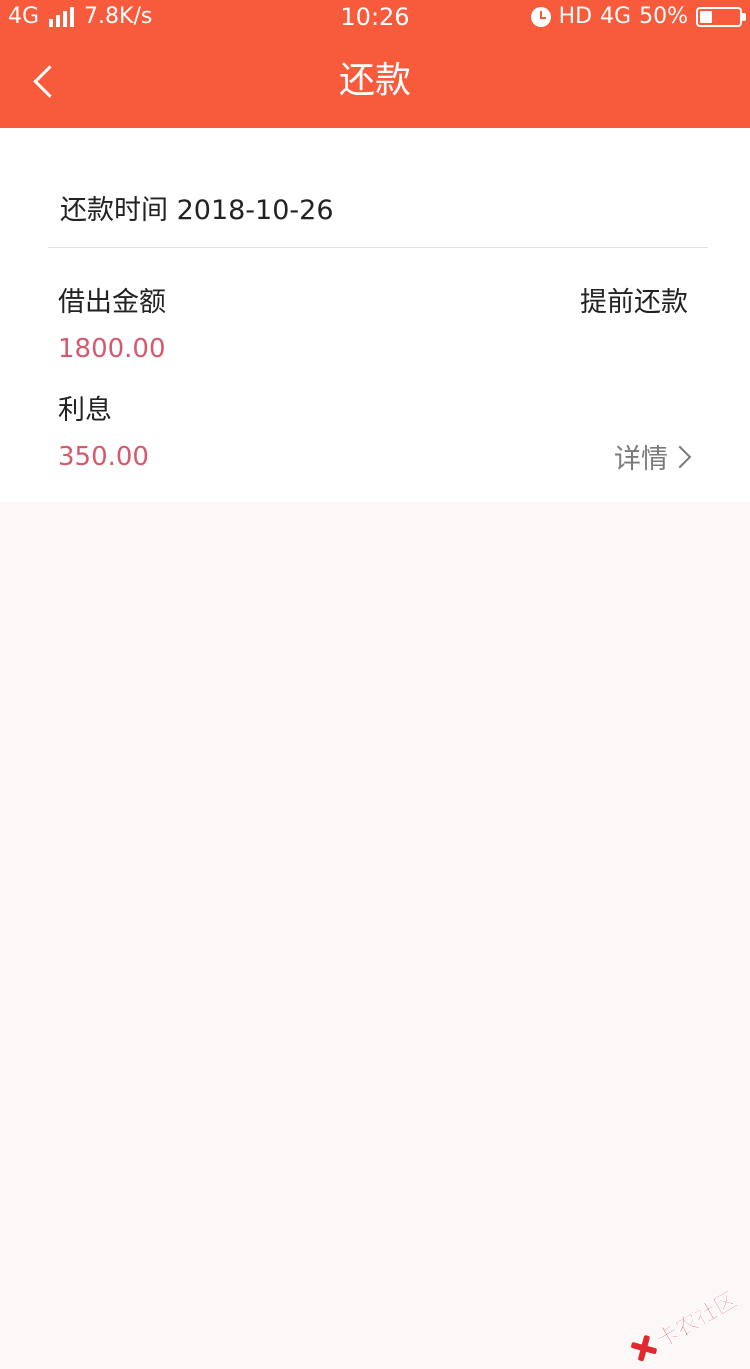 The height and width of the screenshot is (1369, 750). Describe the element at coordinates (255, 210) in the screenshot. I see `repay-date-value: 2018-10-26` at that location.